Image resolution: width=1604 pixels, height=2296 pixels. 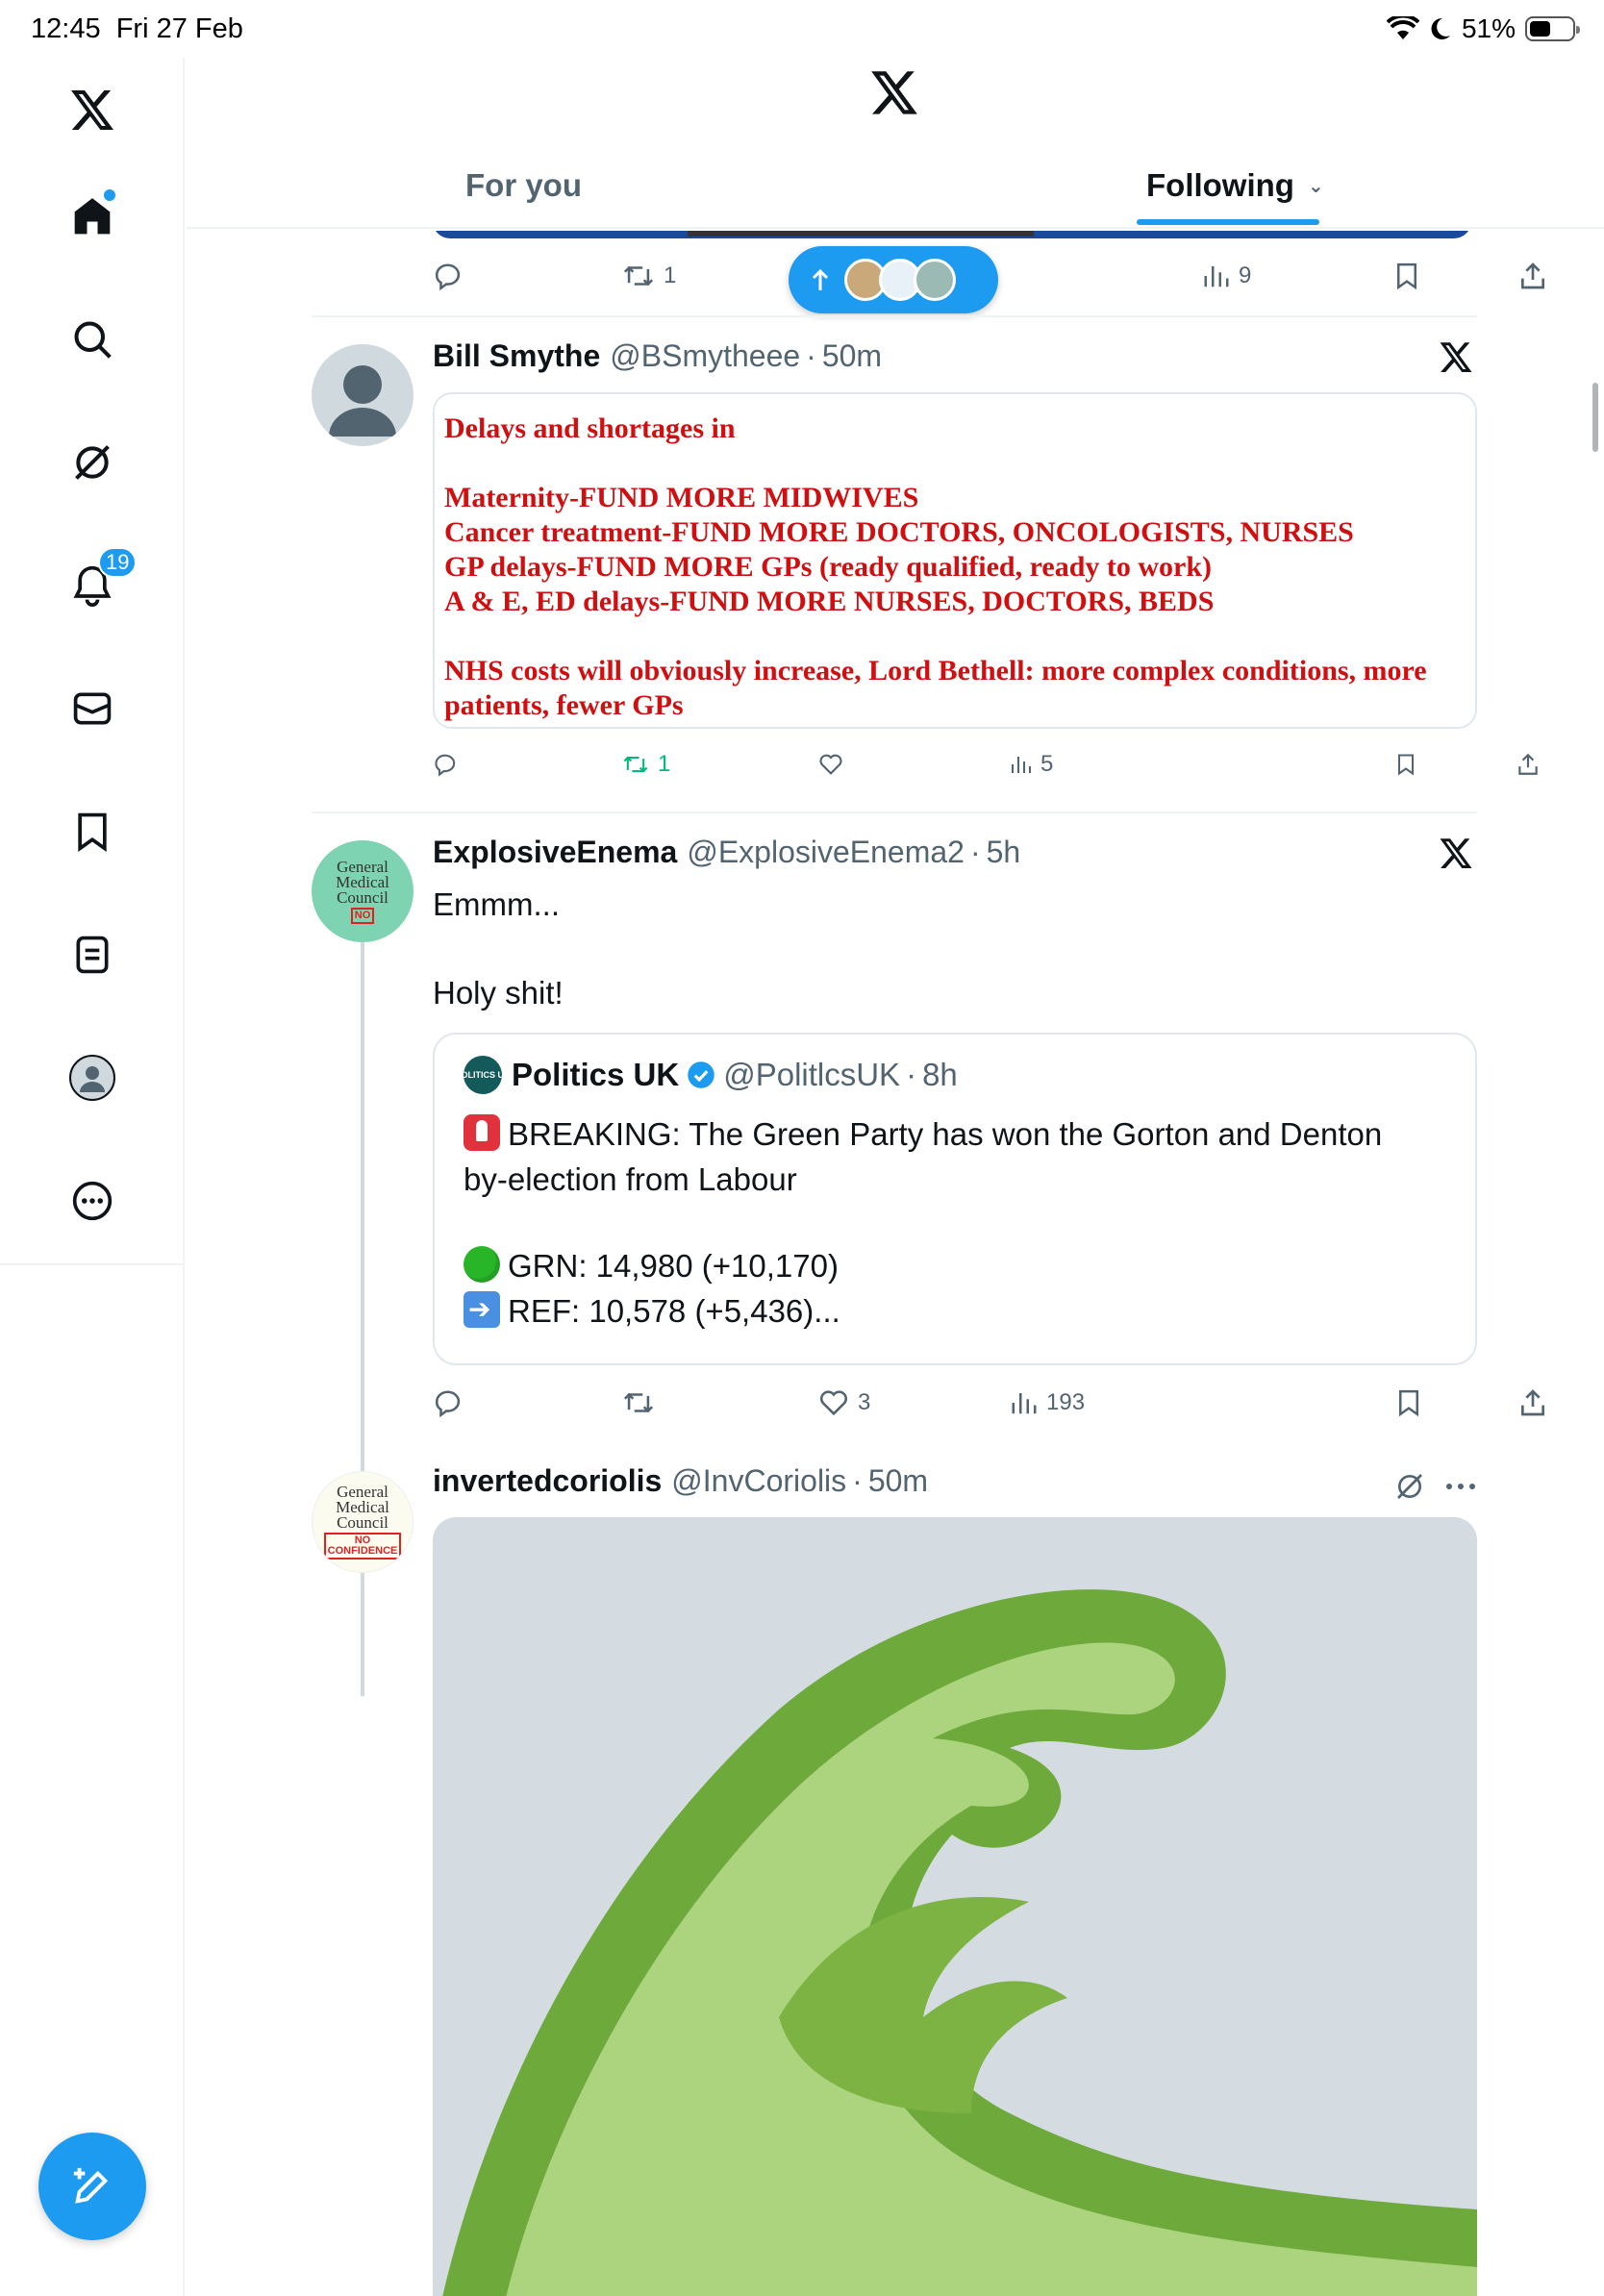 I want to click on tab-for-you: For you, so click(x=523, y=185).